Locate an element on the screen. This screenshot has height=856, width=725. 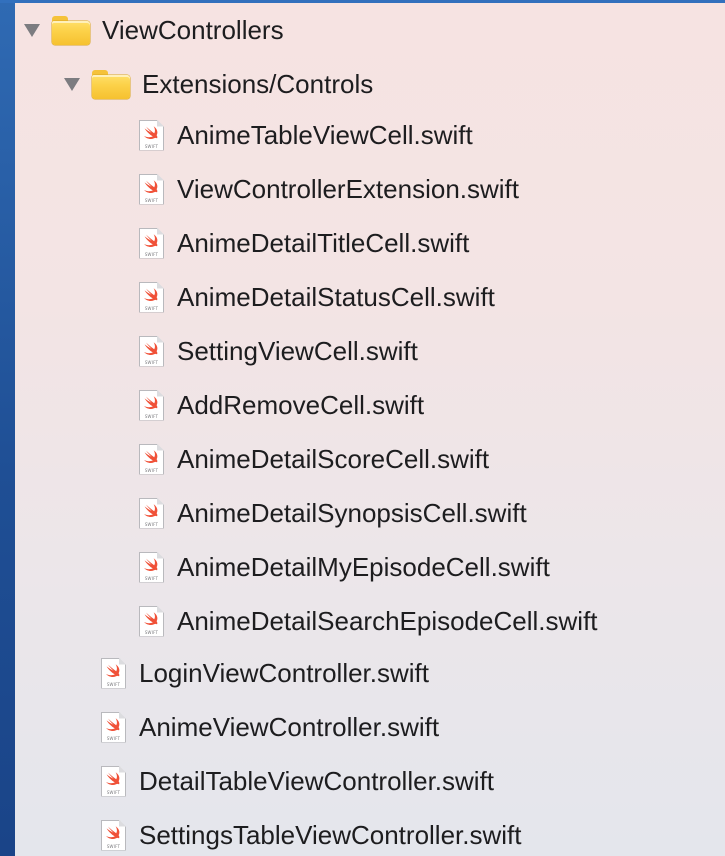
file-label: SettingViewCell.swift is located at coordinates (297, 351).